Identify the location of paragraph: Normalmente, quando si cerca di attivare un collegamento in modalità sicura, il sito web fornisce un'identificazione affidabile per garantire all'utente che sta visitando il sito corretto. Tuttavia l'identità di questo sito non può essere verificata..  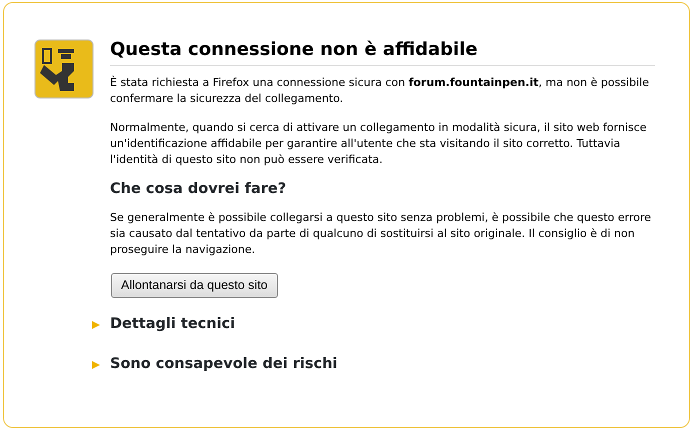
(379, 144).